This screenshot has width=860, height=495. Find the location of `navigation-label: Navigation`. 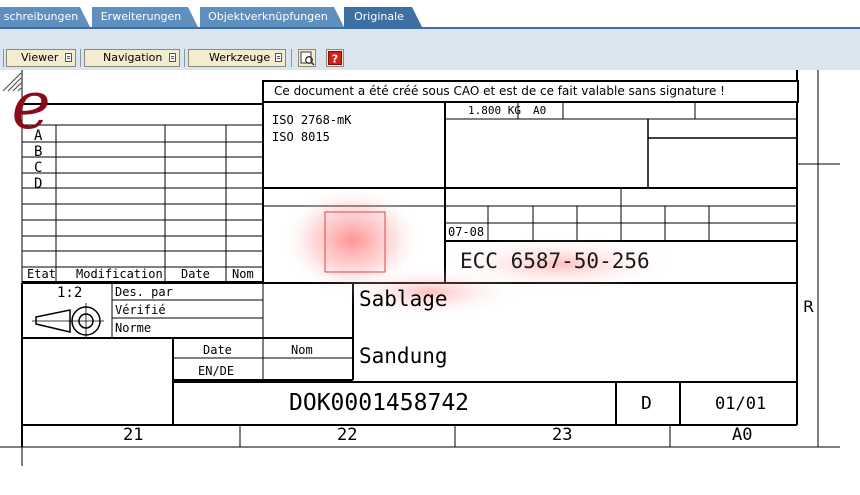

navigation-label: Navigation is located at coordinates (133, 57).